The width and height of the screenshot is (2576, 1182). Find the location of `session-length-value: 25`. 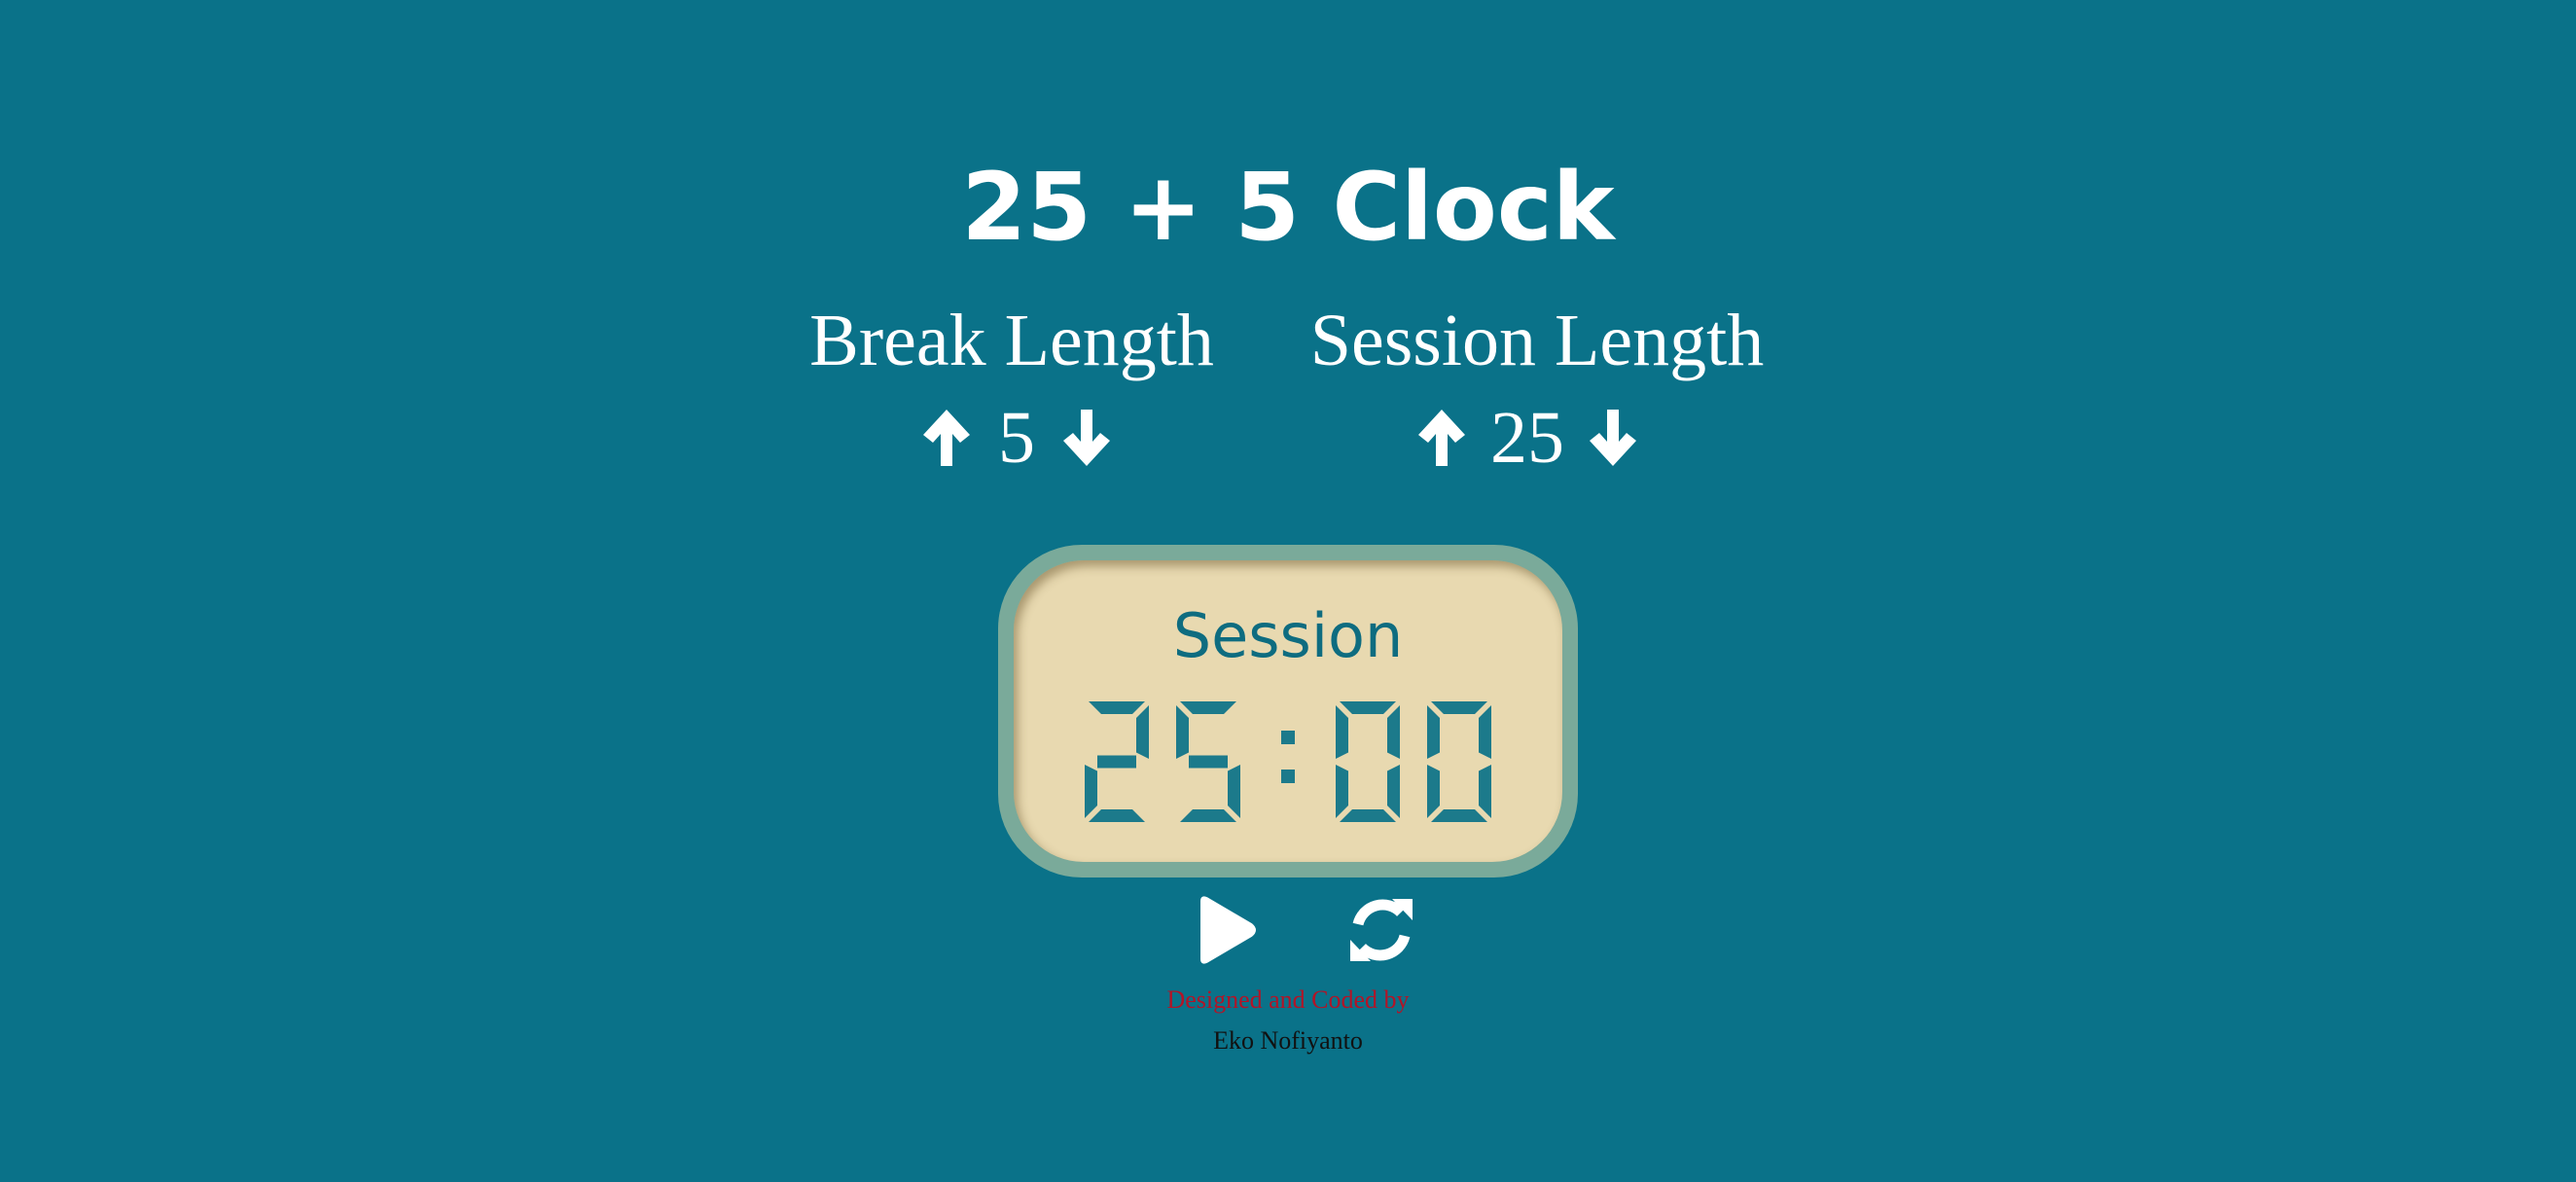

session-length-value: 25 is located at coordinates (1527, 438).